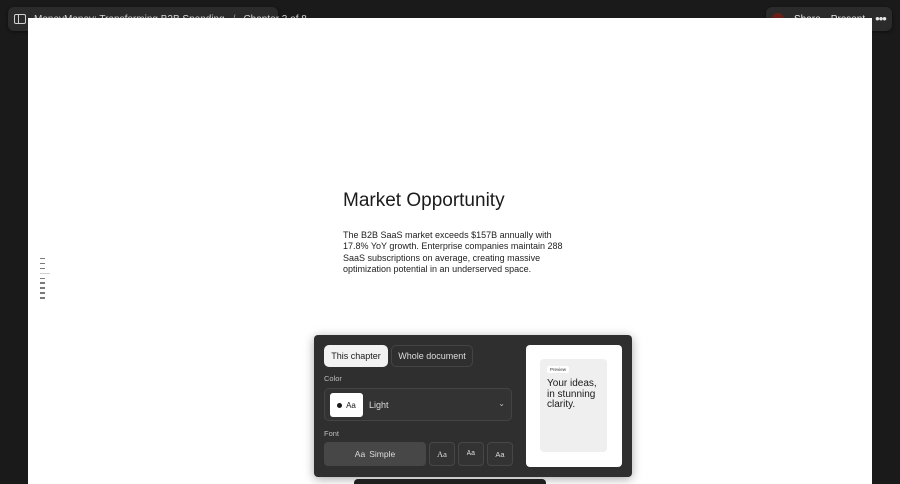 Image resolution: width=900 pixels, height=484 pixels. I want to click on color-select: Aa Light ⌄, so click(418, 404).